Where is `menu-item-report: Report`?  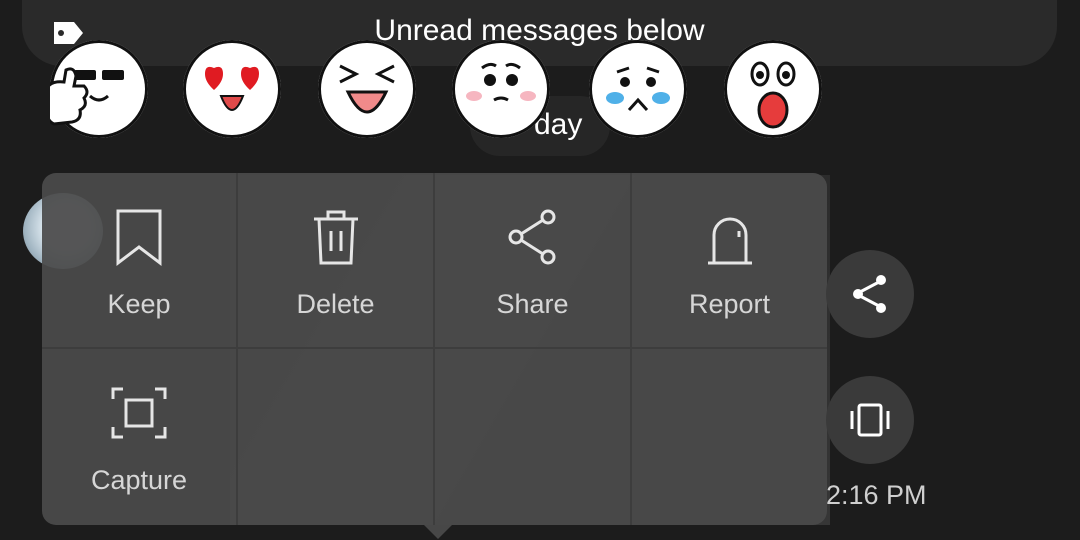 menu-item-report: Report is located at coordinates (729, 261).